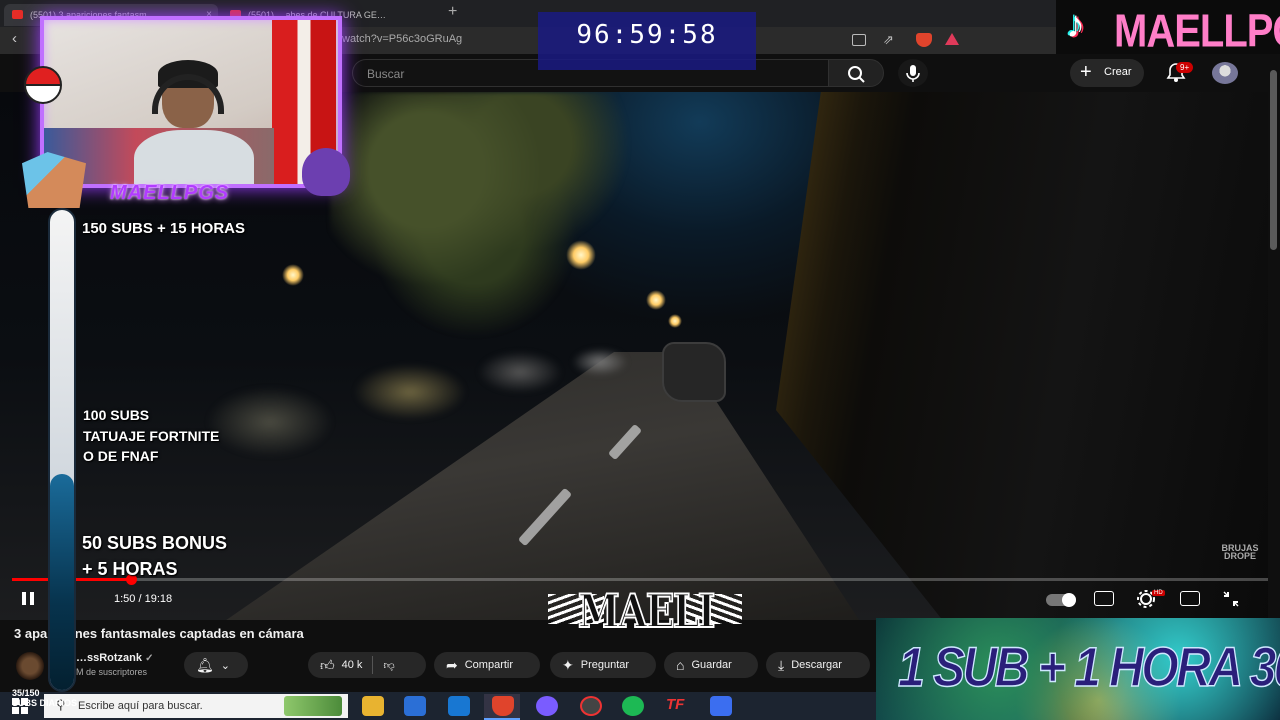 This screenshot has height=720, width=1280. Describe the element at coordinates (646, 611) in the screenshot. I see `maeli-logo-text: MAELI` at that location.